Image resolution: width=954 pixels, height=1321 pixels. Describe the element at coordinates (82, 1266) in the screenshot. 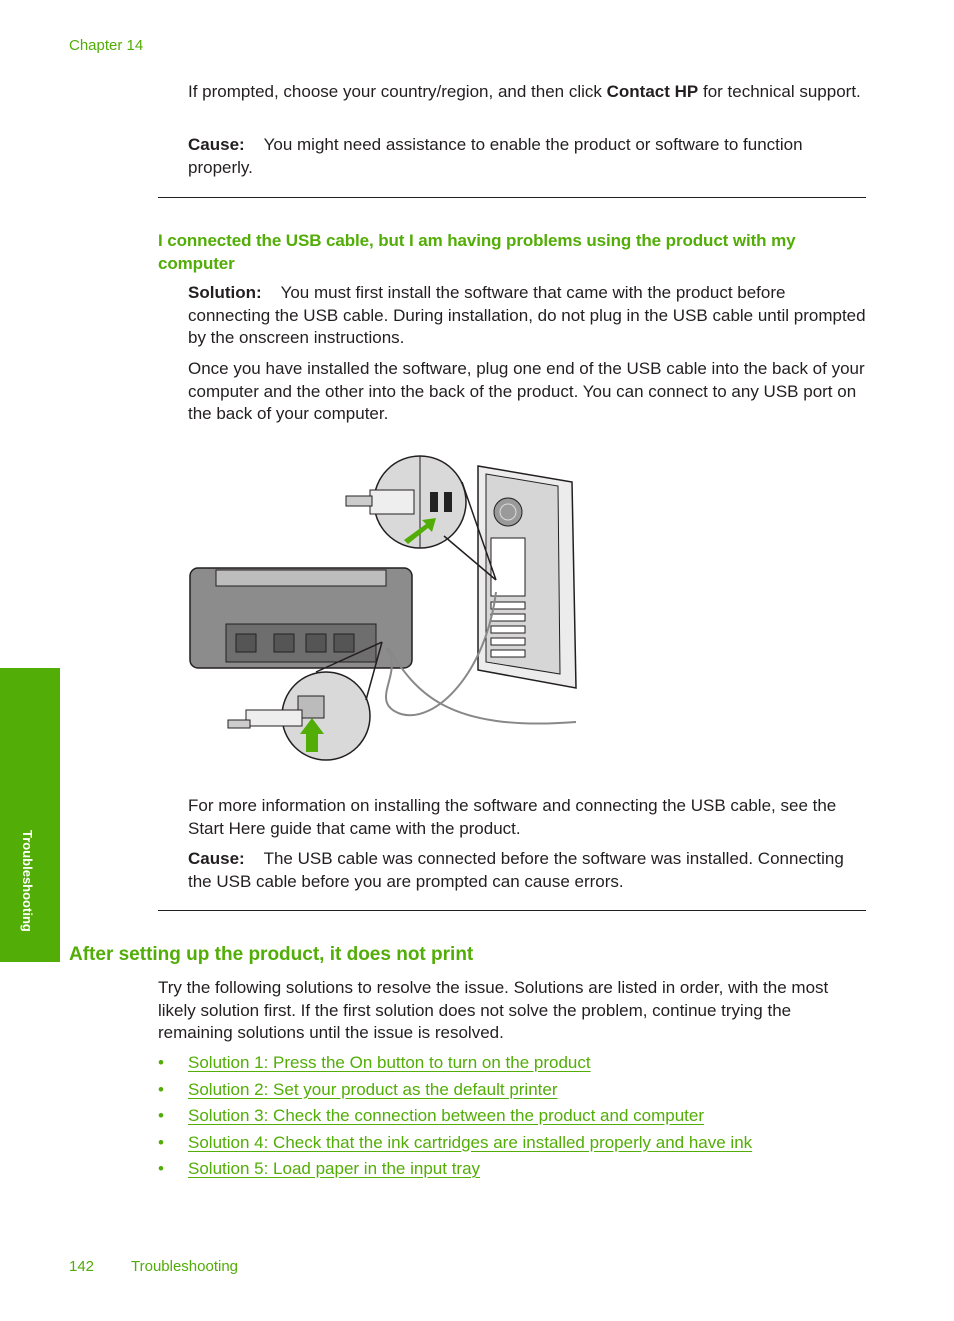

I see `page-number: 142` at that location.